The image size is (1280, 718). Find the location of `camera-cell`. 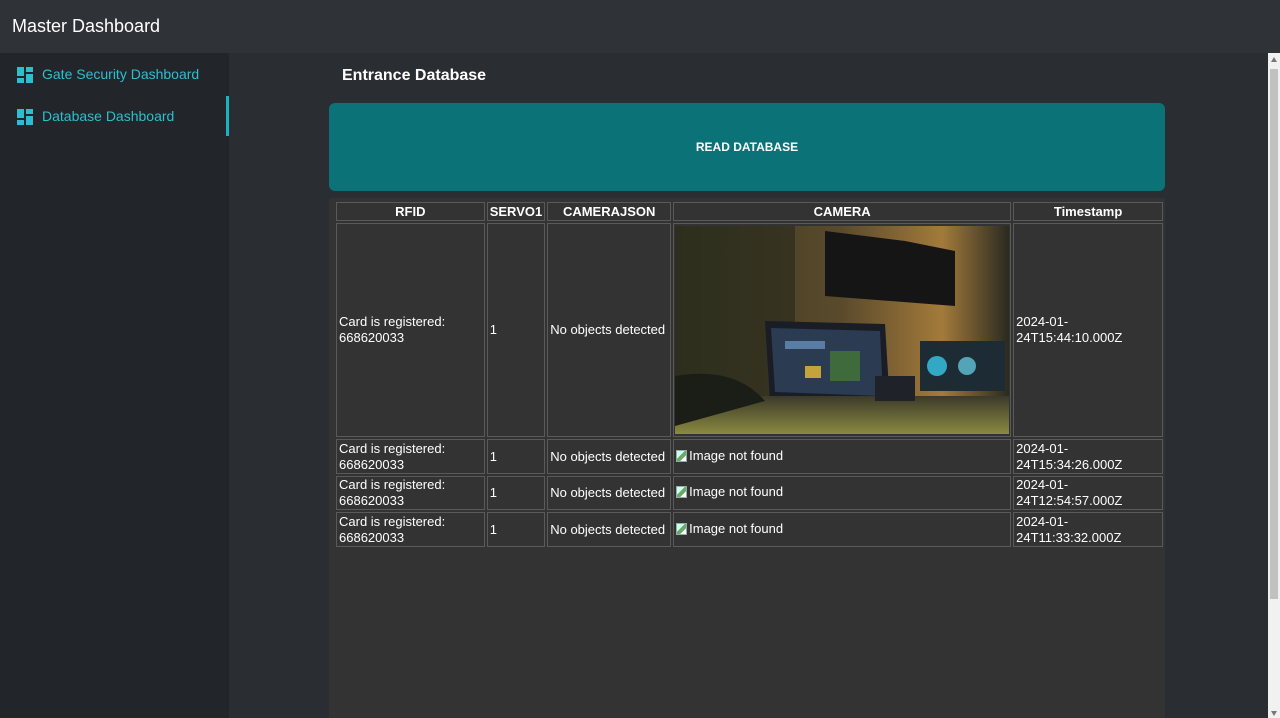

camera-cell is located at coordinates (842, 330).